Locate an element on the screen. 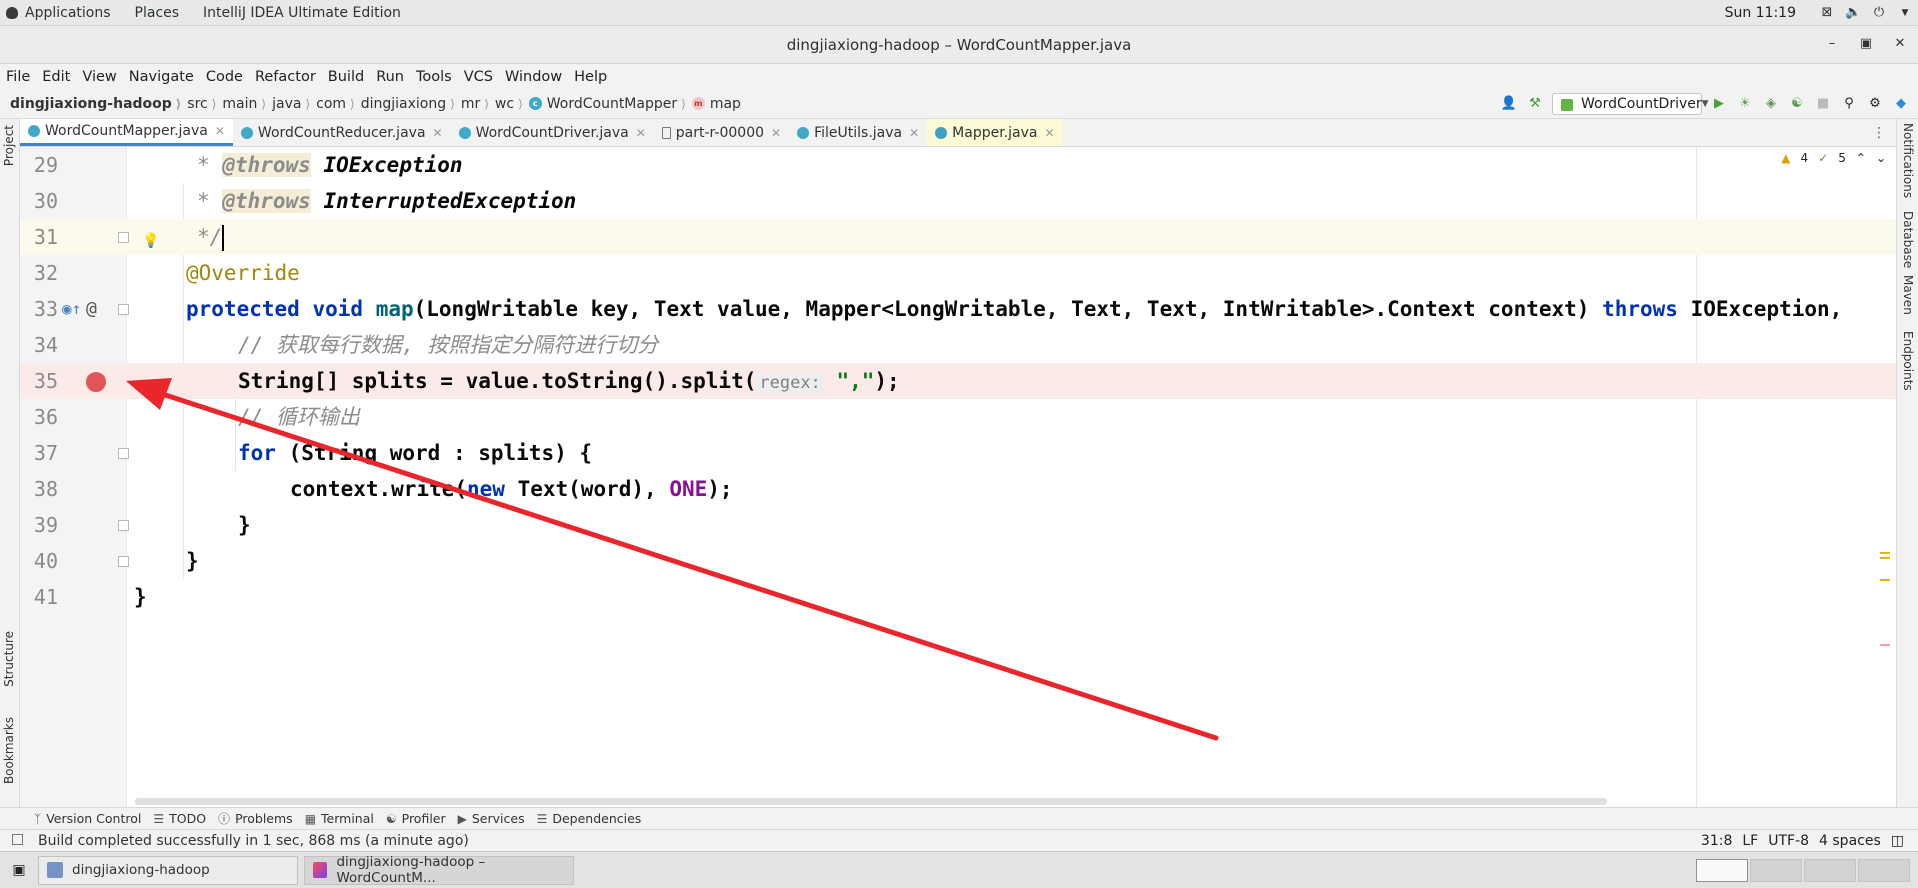 This screenshot has width=1918, height=888. user-icon: 👤 is located at coordinates (1509, 104).